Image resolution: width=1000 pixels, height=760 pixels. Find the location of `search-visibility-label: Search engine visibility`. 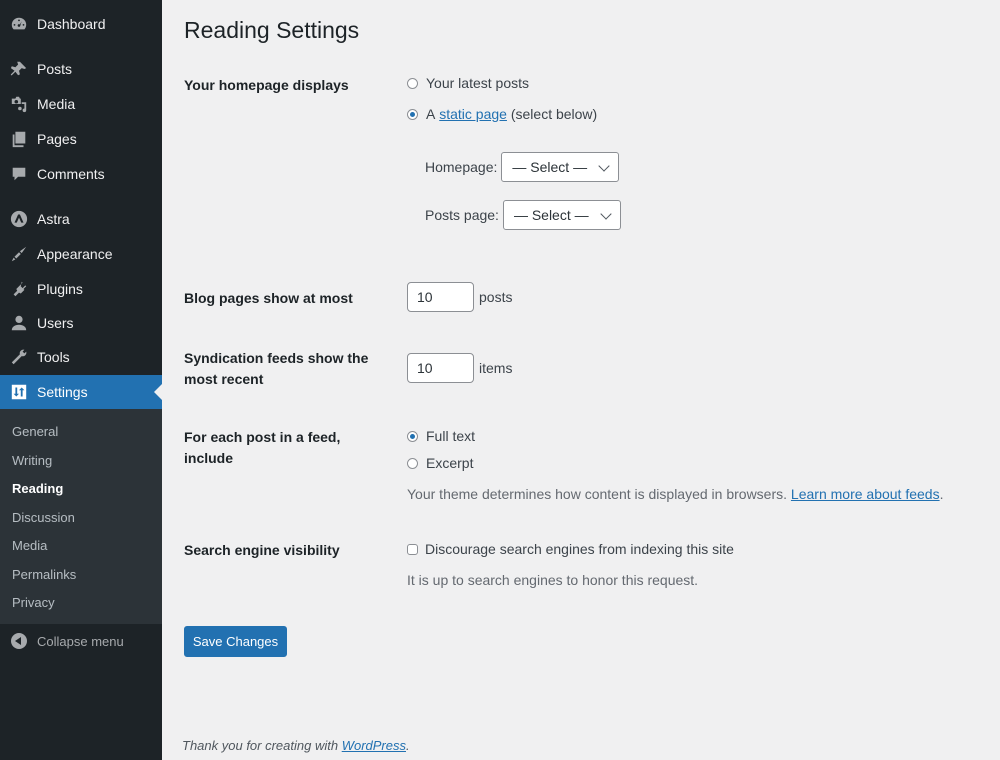

search-visibility-label: Search engine visibility is located at coordinates (262, 550).